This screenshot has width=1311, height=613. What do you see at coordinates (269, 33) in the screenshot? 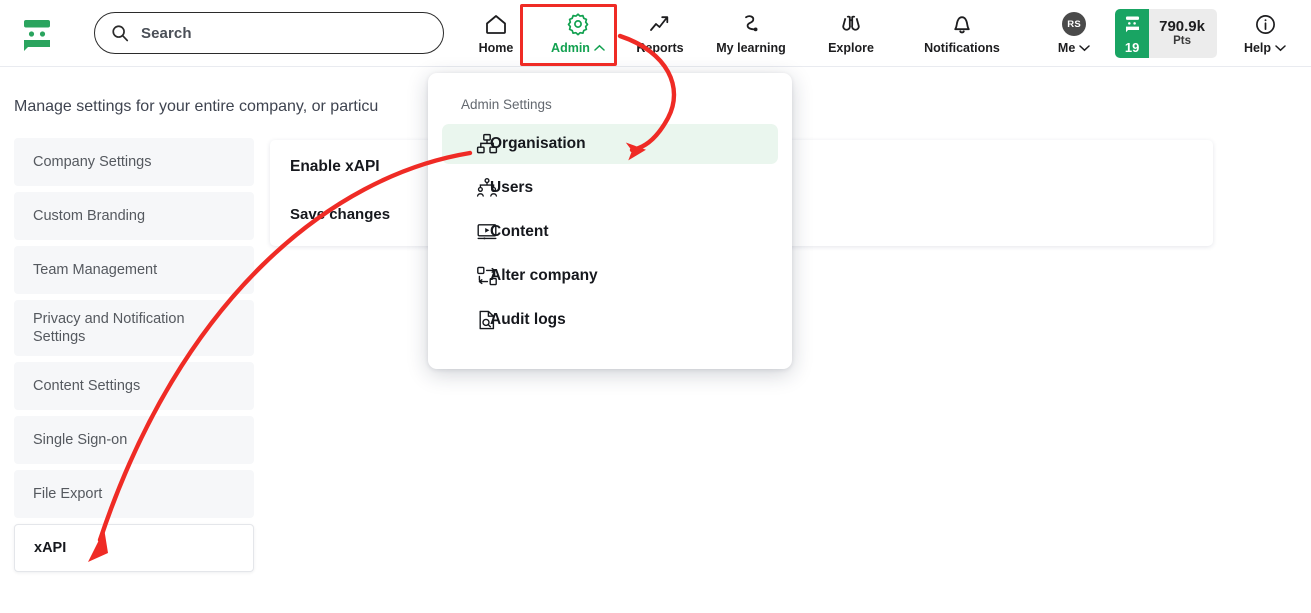
I see `search-input: Search` at bounding box center [269, 33].